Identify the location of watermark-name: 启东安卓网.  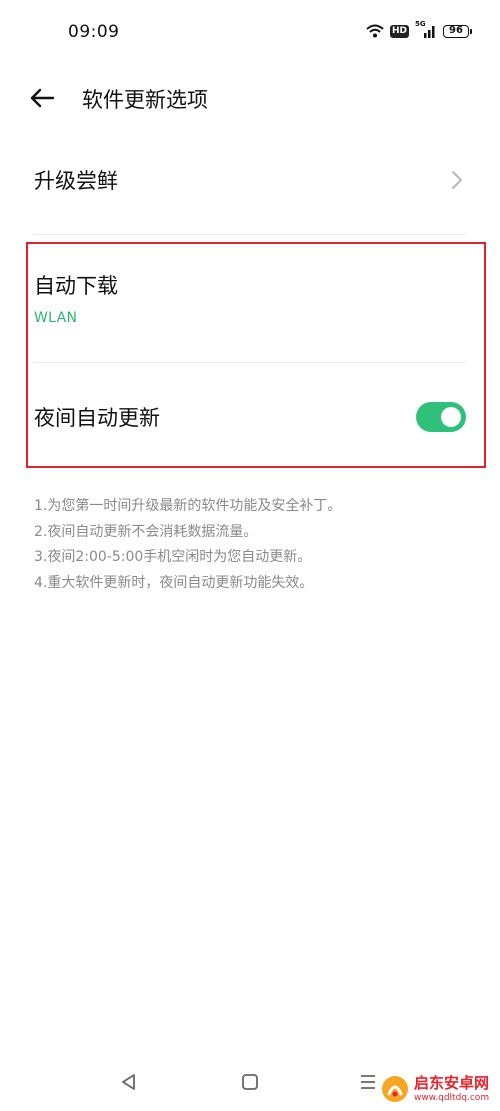
(452, 1082).